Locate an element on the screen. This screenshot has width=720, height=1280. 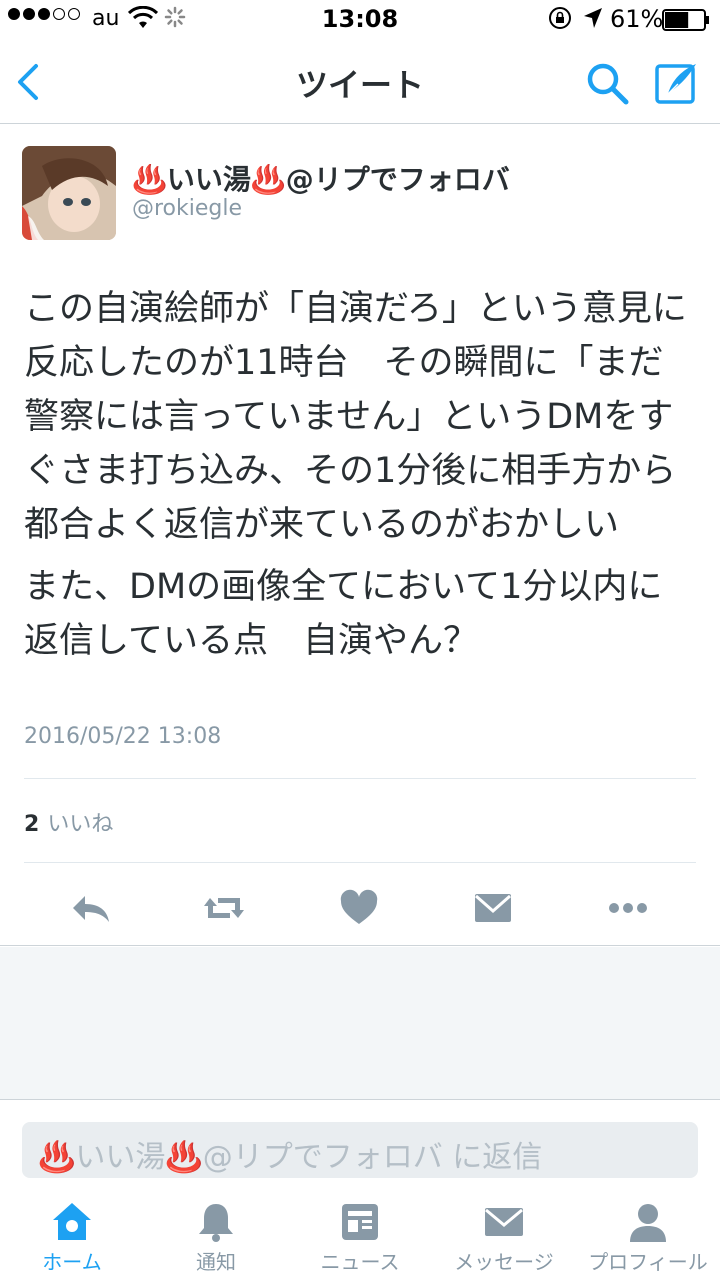
reply-bar: ♨️いい湯♨️@リプでフォロバ に返信 is located at coordinates (360, 1144).